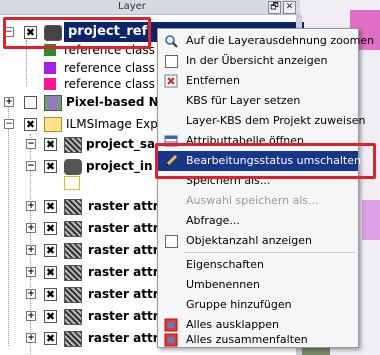 This screenshot has width=380, height=355. What do you see at coordinates (274, 7) in the screenshot?
I see `float-panel-button: 🗗` at bounding box center [274, 7].